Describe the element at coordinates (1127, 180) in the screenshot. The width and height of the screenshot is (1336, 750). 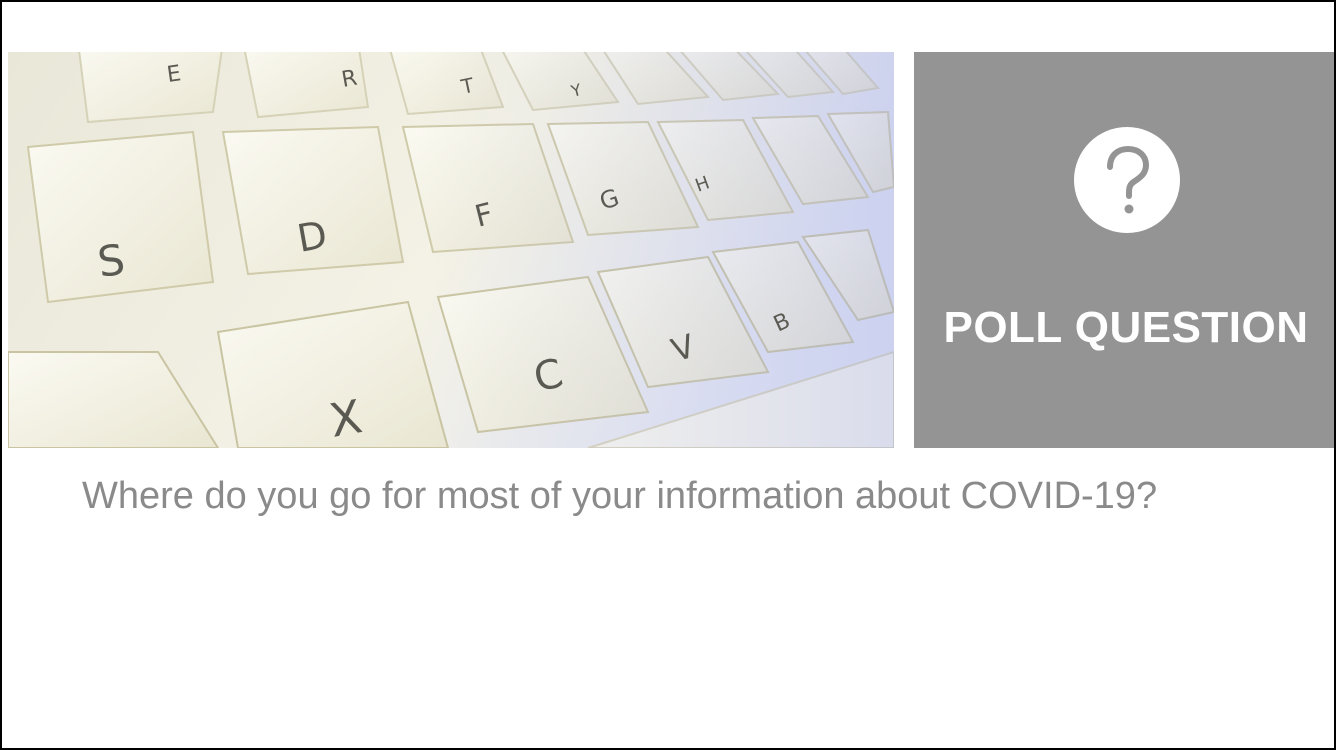
I see `question-mark-icon` at that location.